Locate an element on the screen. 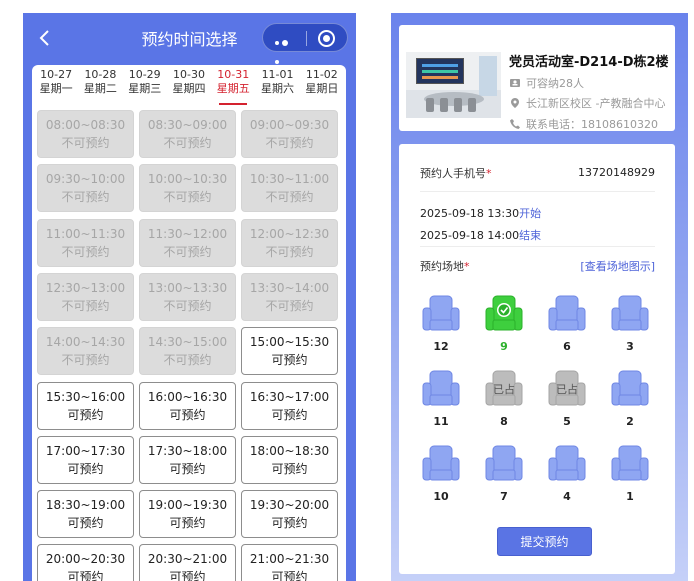  date-tab: 10-30 星期四 is located at coordinates (189, 87).